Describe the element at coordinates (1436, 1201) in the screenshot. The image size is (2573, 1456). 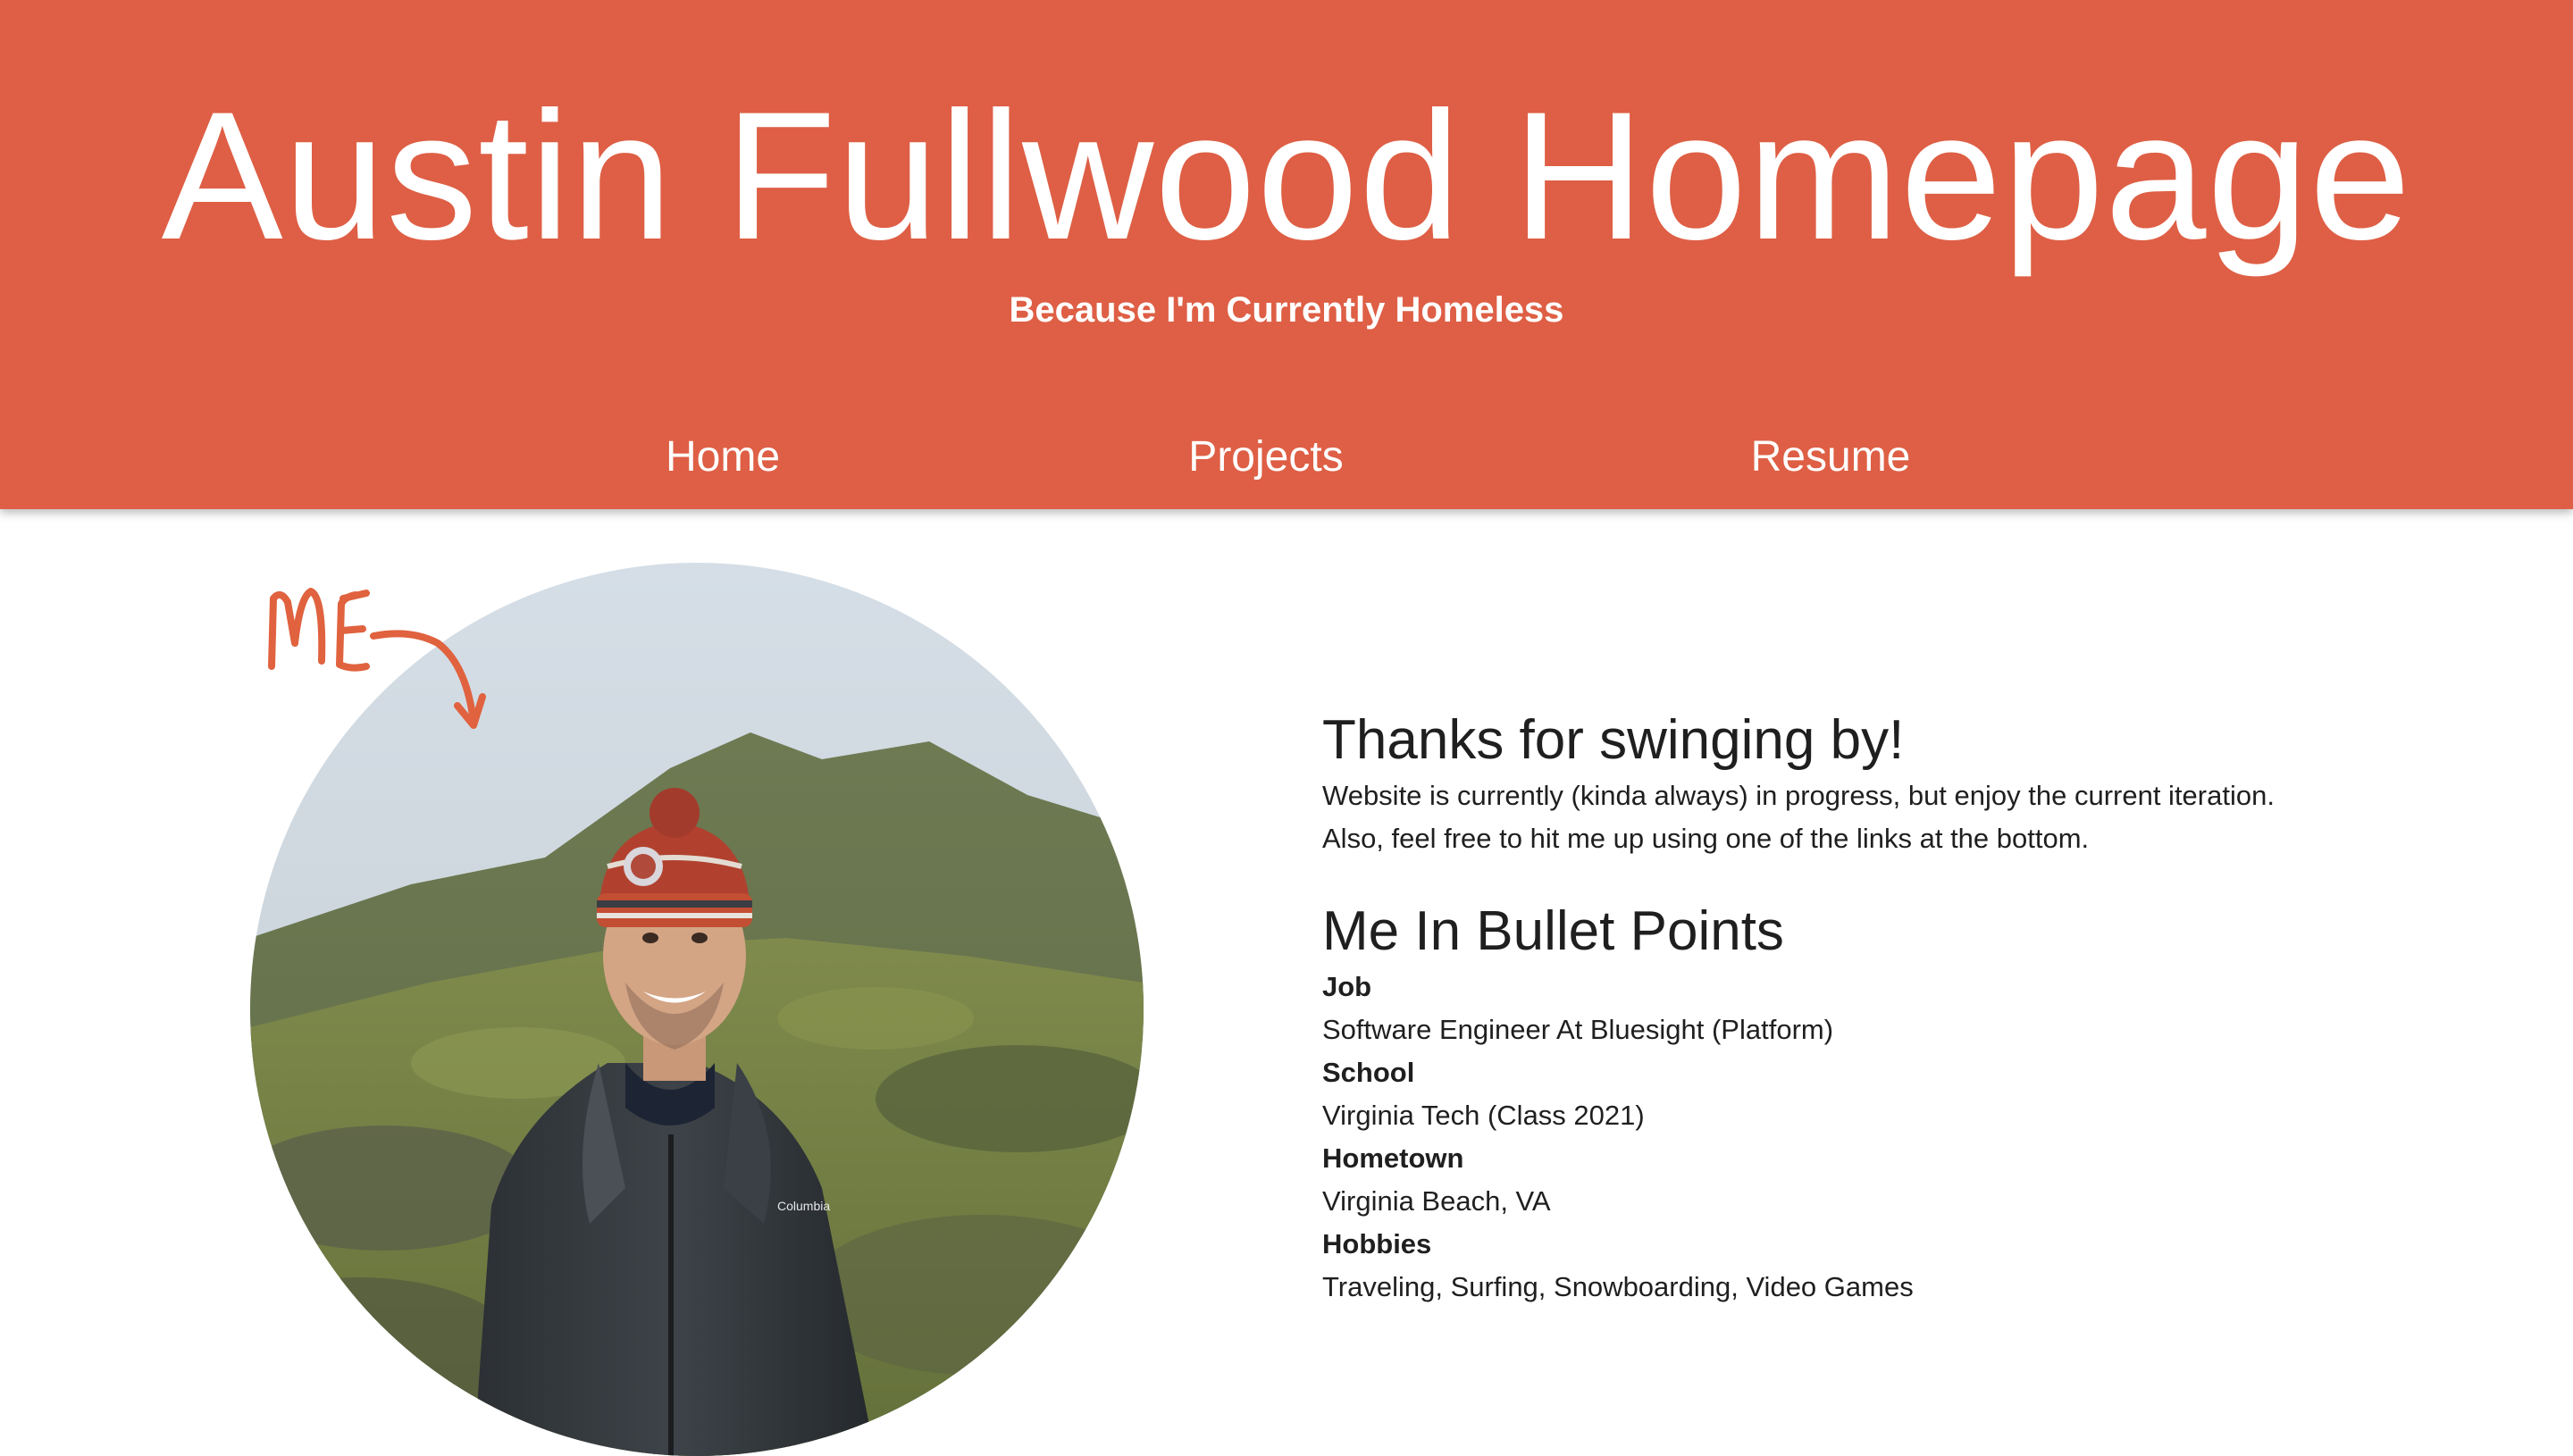
I see `bullet-value-hometown: Virginia Beach, VA` at that location.